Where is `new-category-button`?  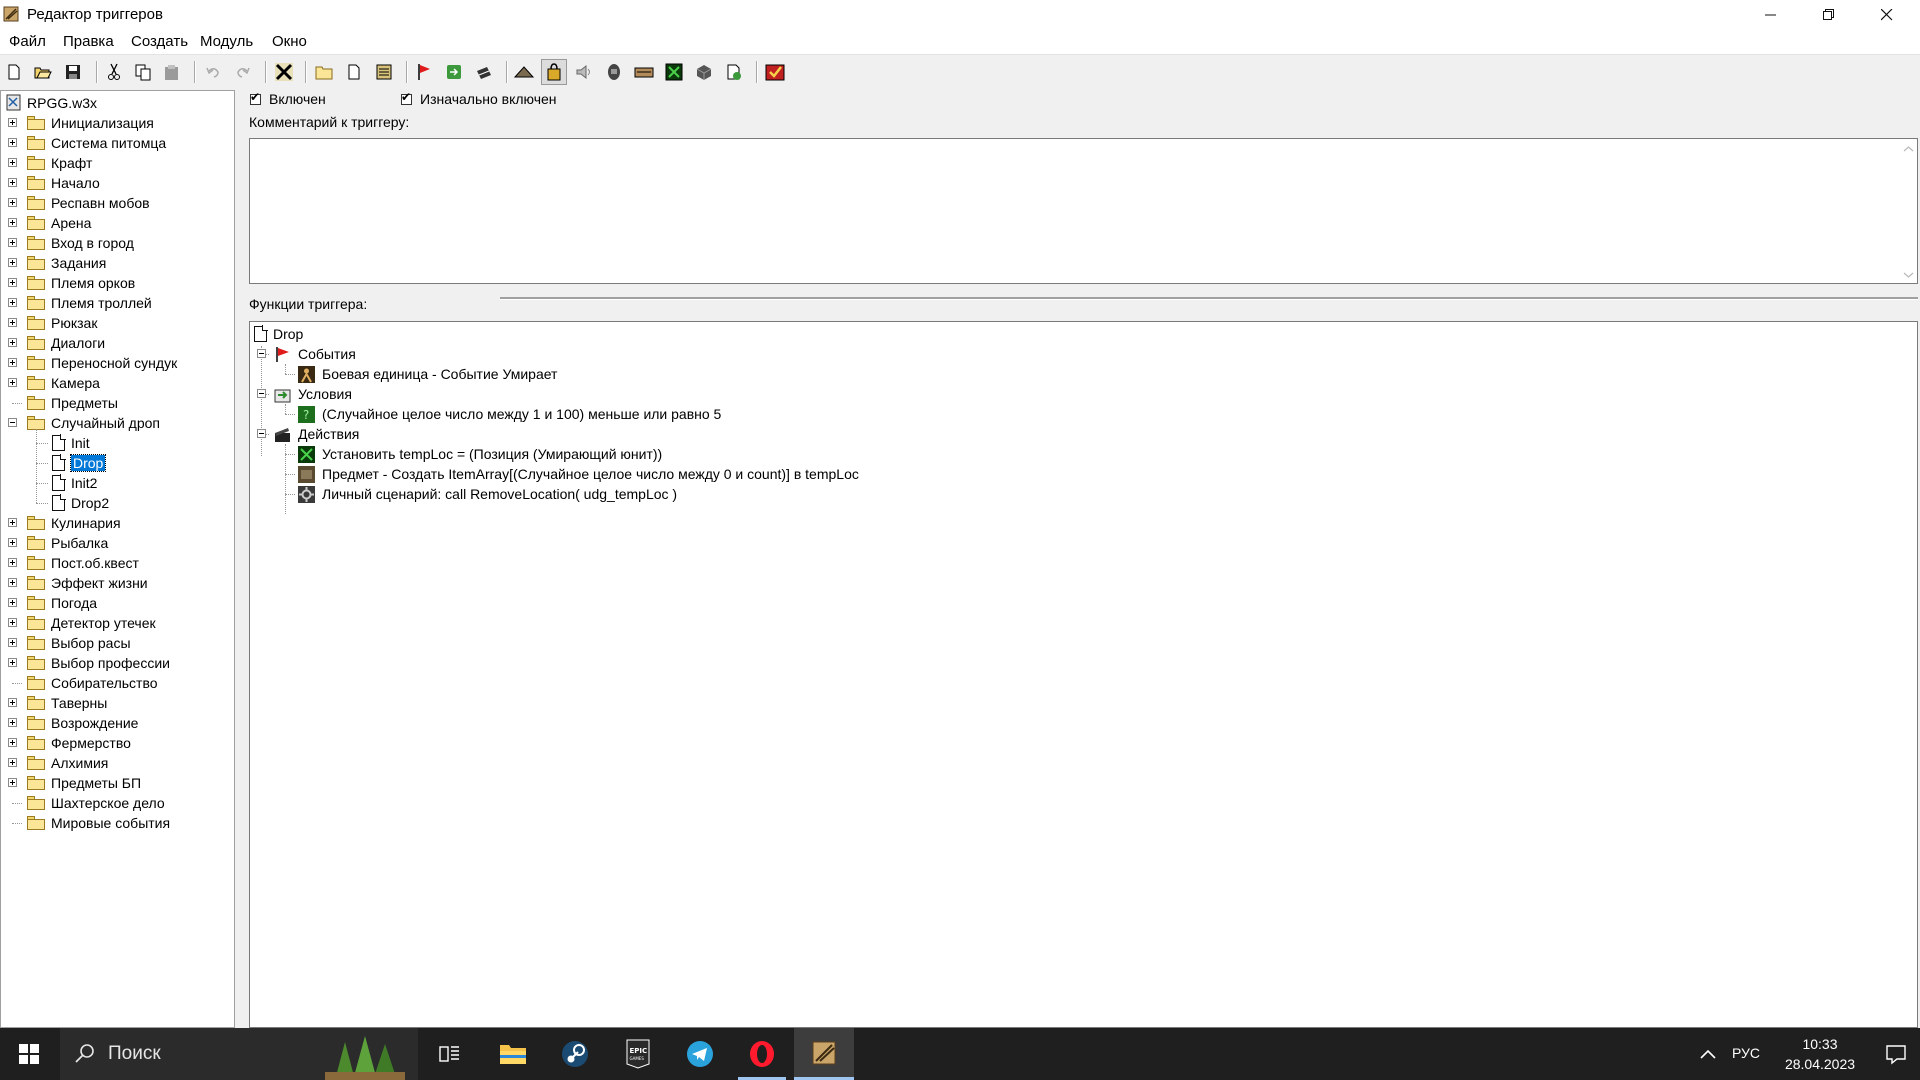
new-category-button is located at coordinates (324, 72).